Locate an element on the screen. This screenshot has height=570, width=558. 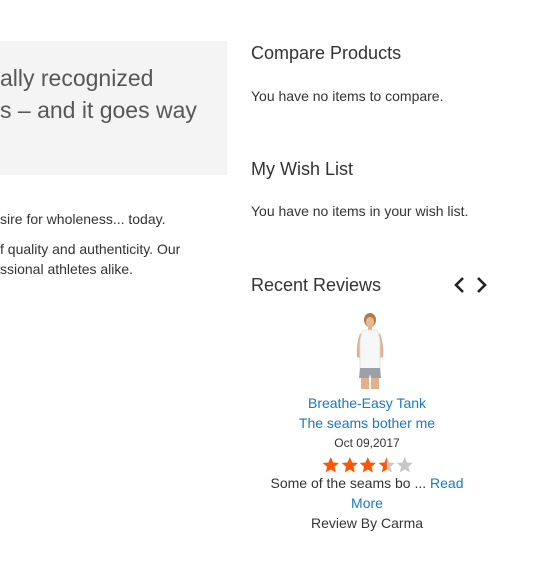
wish-list-title: My Wish List is located at coordinates (302, 169).